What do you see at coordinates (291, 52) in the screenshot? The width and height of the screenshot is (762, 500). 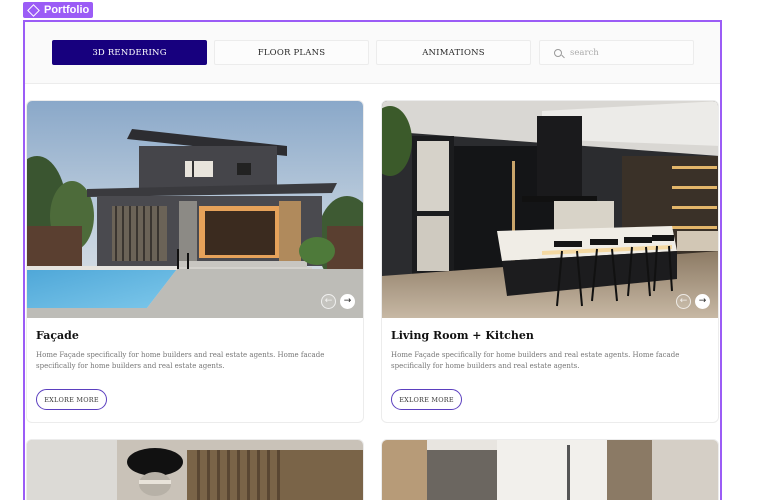 I see `tab-floor-plans: FLOOR PLANS` at bounding box center [291, 52].